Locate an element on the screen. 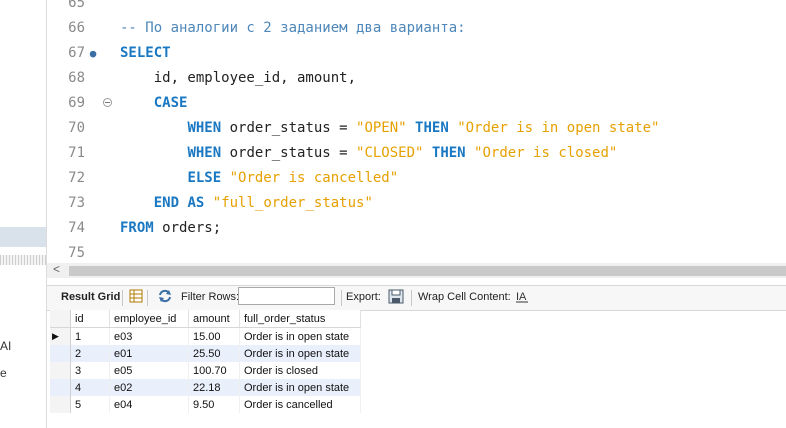  table-cell-amount: 100.70 is located at coordinates (214, 370).